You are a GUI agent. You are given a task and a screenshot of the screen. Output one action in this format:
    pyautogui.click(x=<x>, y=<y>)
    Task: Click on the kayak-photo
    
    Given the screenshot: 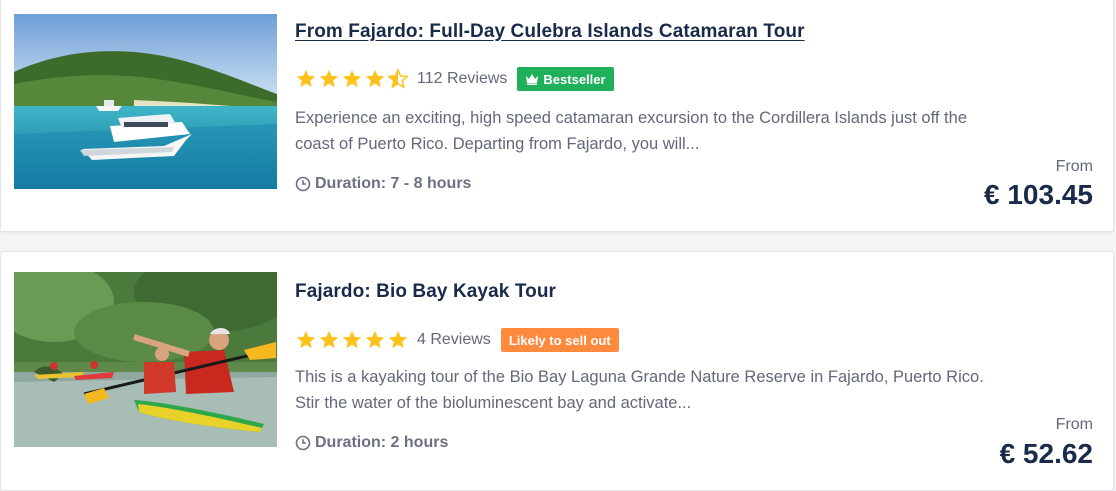 What is the action you would take?
    pyautogui.click(x=145, y=359)
    